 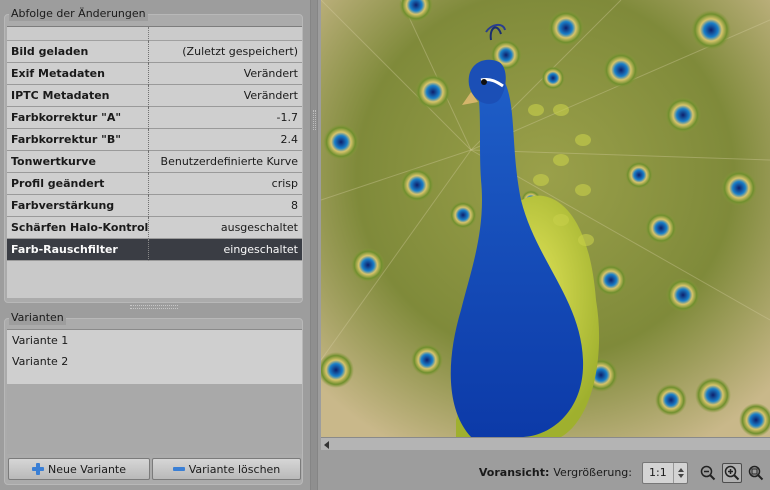 I want to click on plus-icon, so click(x=37, y=469).